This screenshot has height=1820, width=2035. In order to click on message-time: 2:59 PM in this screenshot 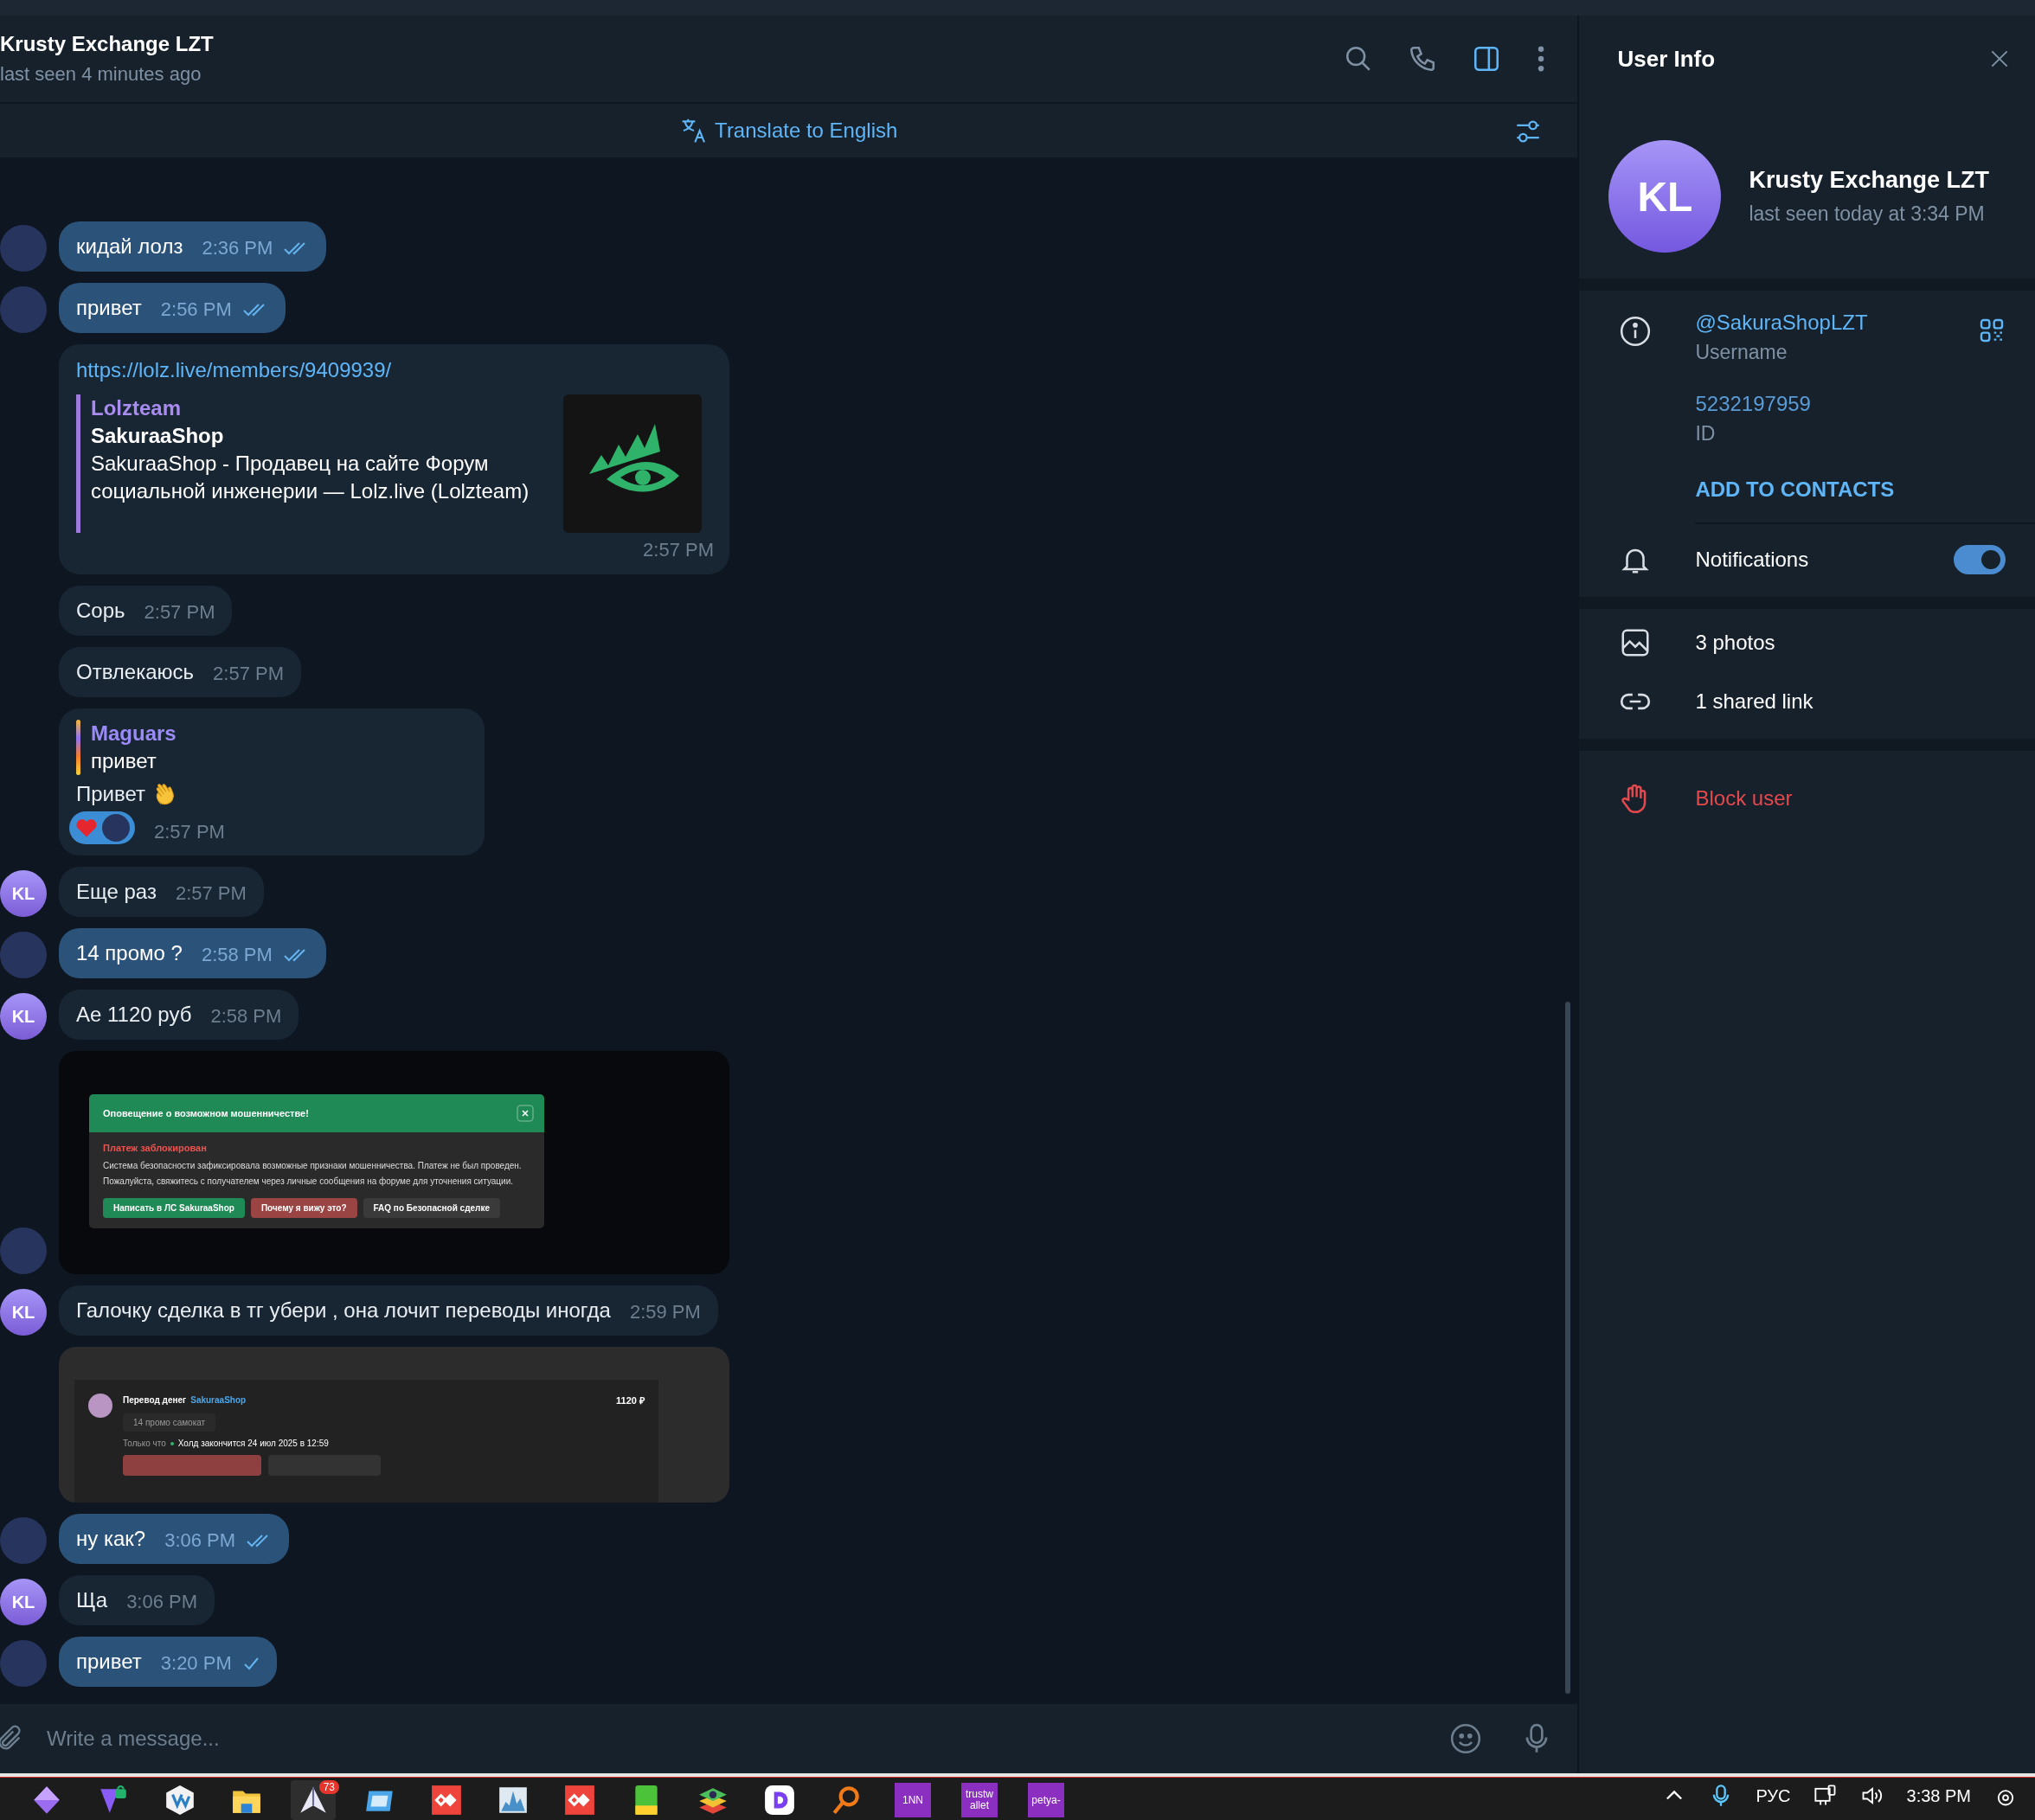, I will do `click(665, 1312)`.